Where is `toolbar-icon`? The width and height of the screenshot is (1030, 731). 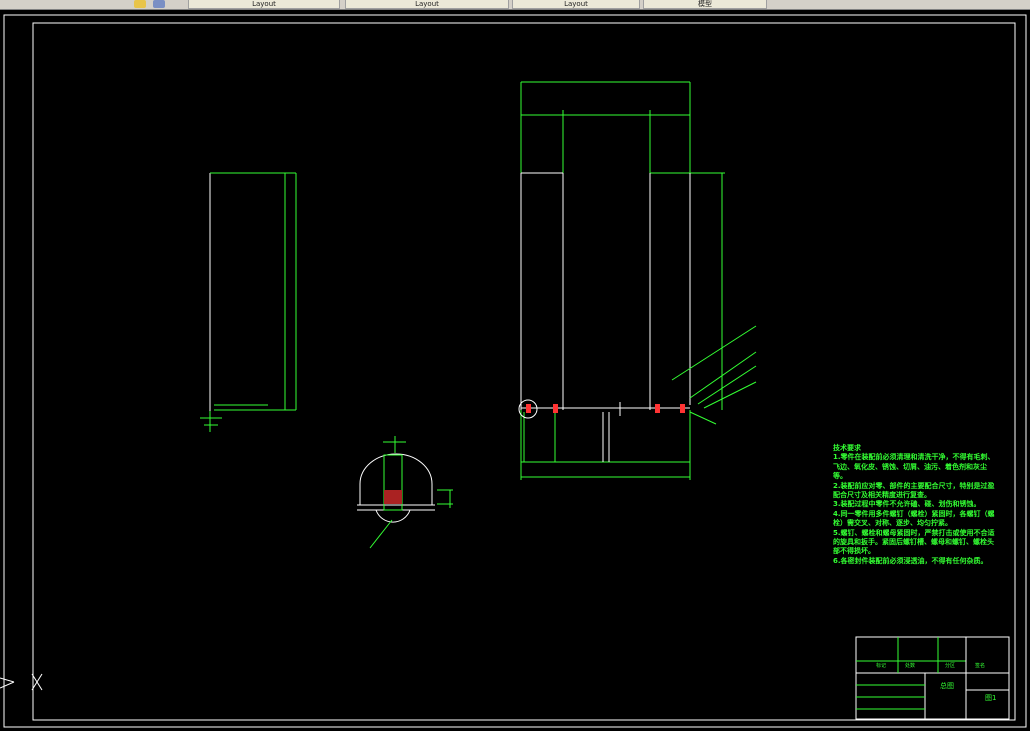
toolbar-icon is located at coordinates (140, 4).